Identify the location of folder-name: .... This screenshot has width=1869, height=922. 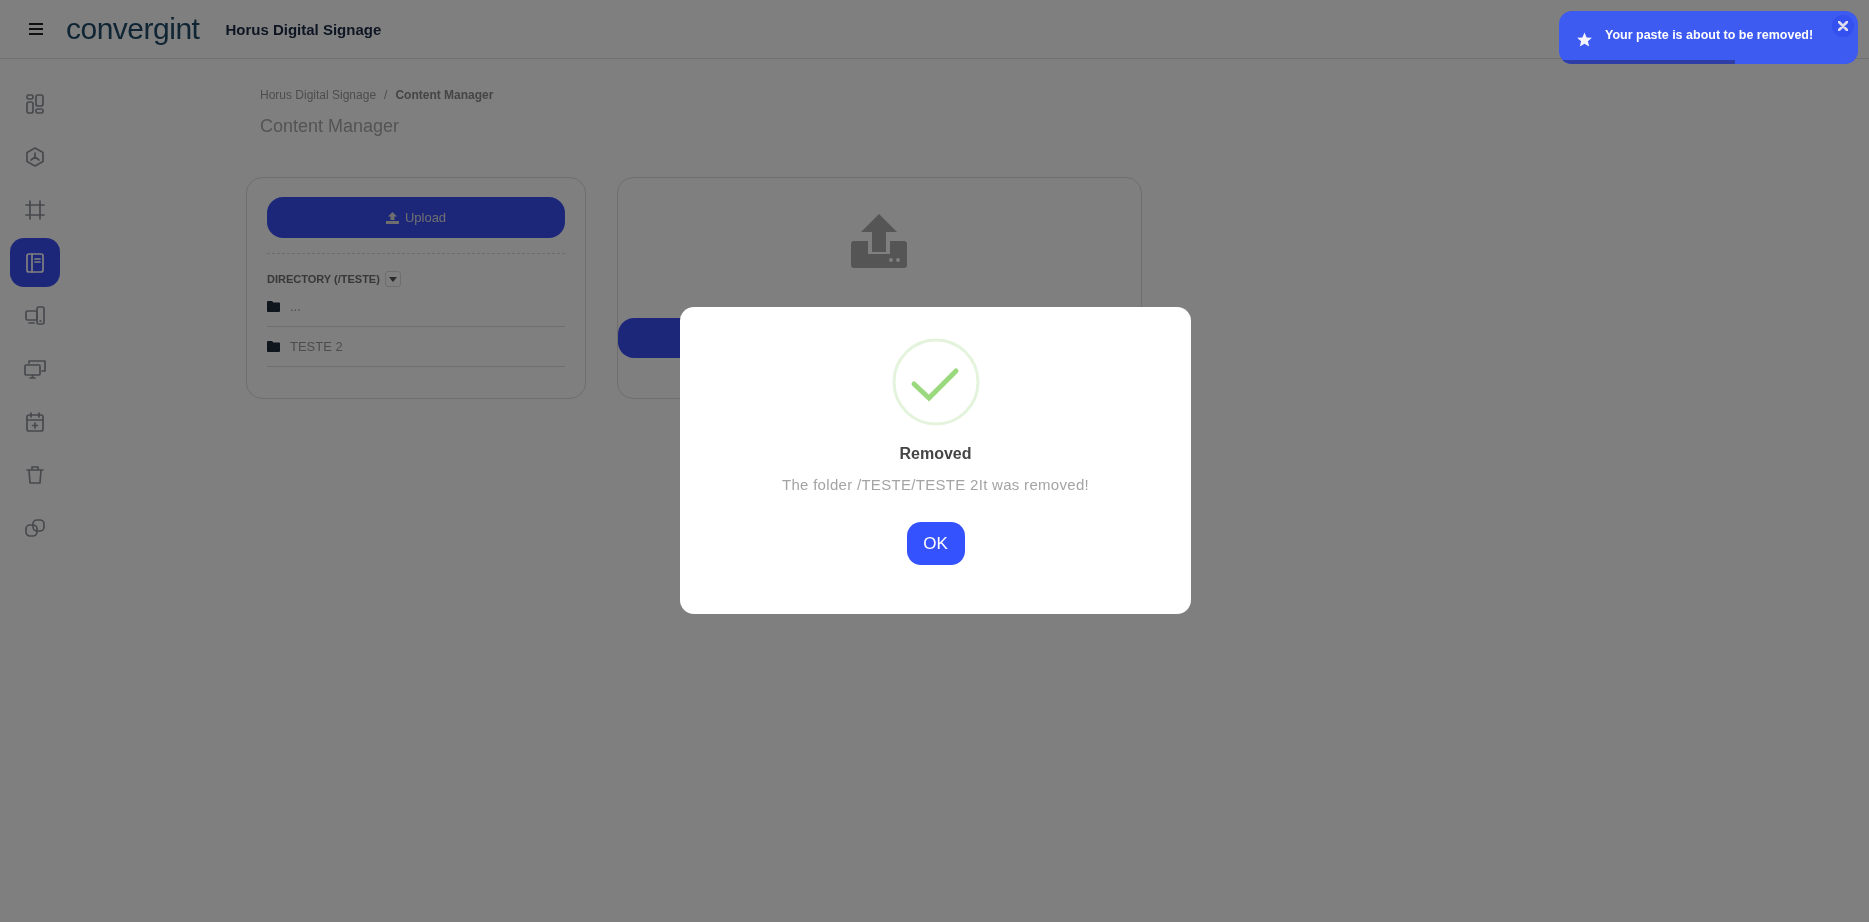
(295, 306).